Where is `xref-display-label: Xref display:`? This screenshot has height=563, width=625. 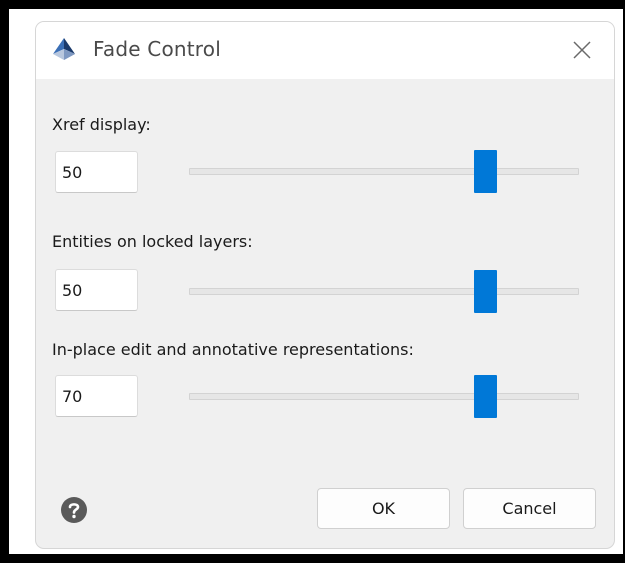
xref-display-label: Xref display: is located at coordinates (101, 124).